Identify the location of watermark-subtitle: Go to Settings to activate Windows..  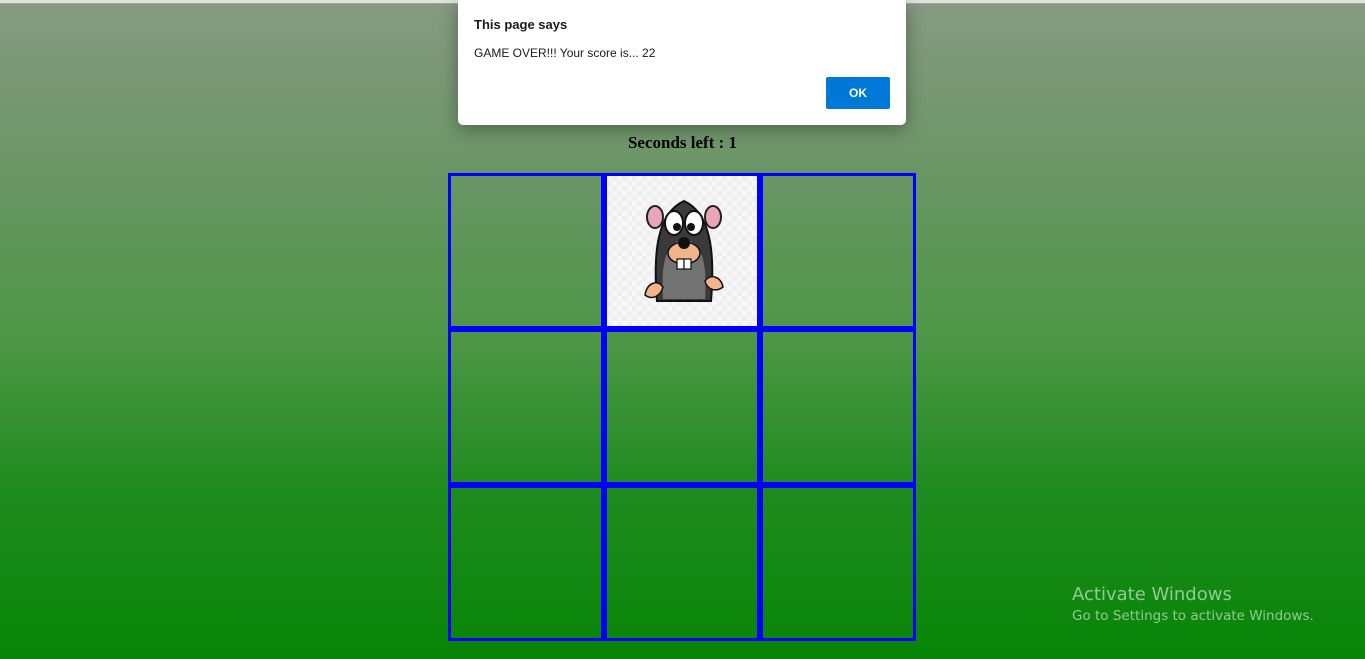
(1193, 616).